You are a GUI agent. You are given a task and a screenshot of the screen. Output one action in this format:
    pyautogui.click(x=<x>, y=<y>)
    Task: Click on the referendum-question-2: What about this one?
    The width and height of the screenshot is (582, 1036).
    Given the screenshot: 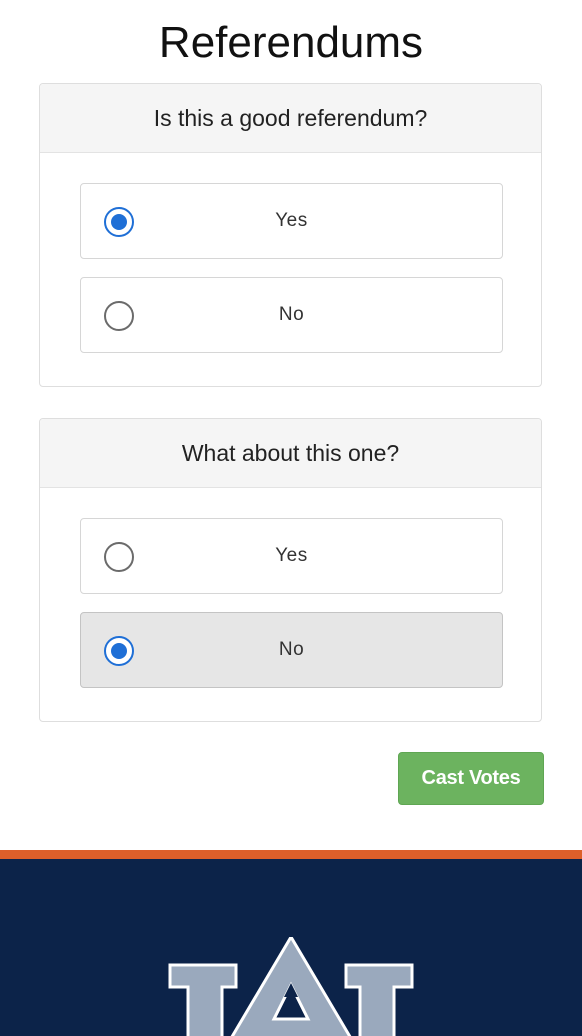 What is the action you would take?
    pyautogui.click(x=290, y=453)
    